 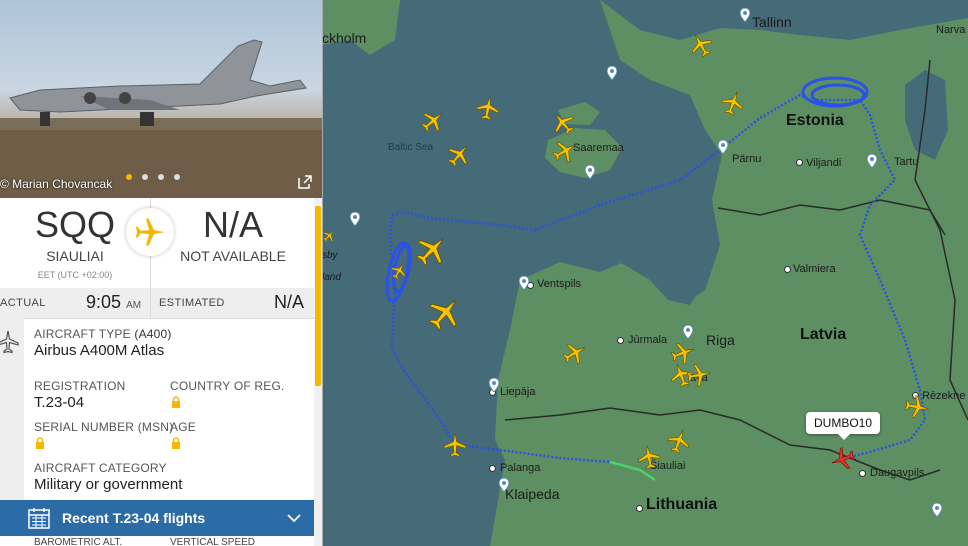 What do you see at coordinates (815, 120) in the screenshot?
I see `label-estonia: Estonia` at bounding box center [815, 120].